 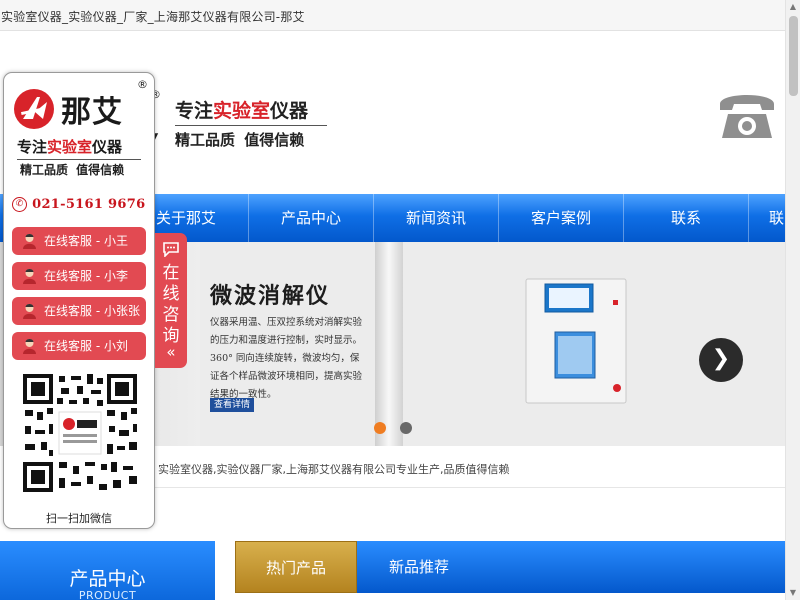 I want to click on telephone-icon, so click(x=747, y=116).